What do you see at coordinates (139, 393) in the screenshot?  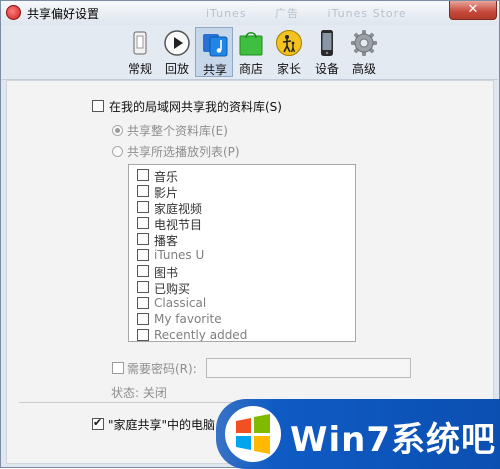 I see `sharing-status: 状态: 关闭` at bounding box center [139, 393].